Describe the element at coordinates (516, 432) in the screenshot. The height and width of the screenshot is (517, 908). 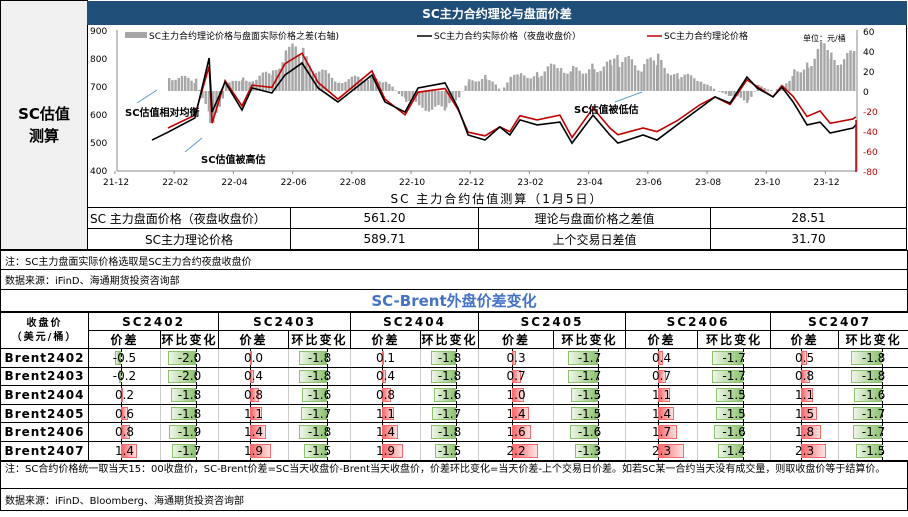
I see `spread-cell: 1.6` at that location.